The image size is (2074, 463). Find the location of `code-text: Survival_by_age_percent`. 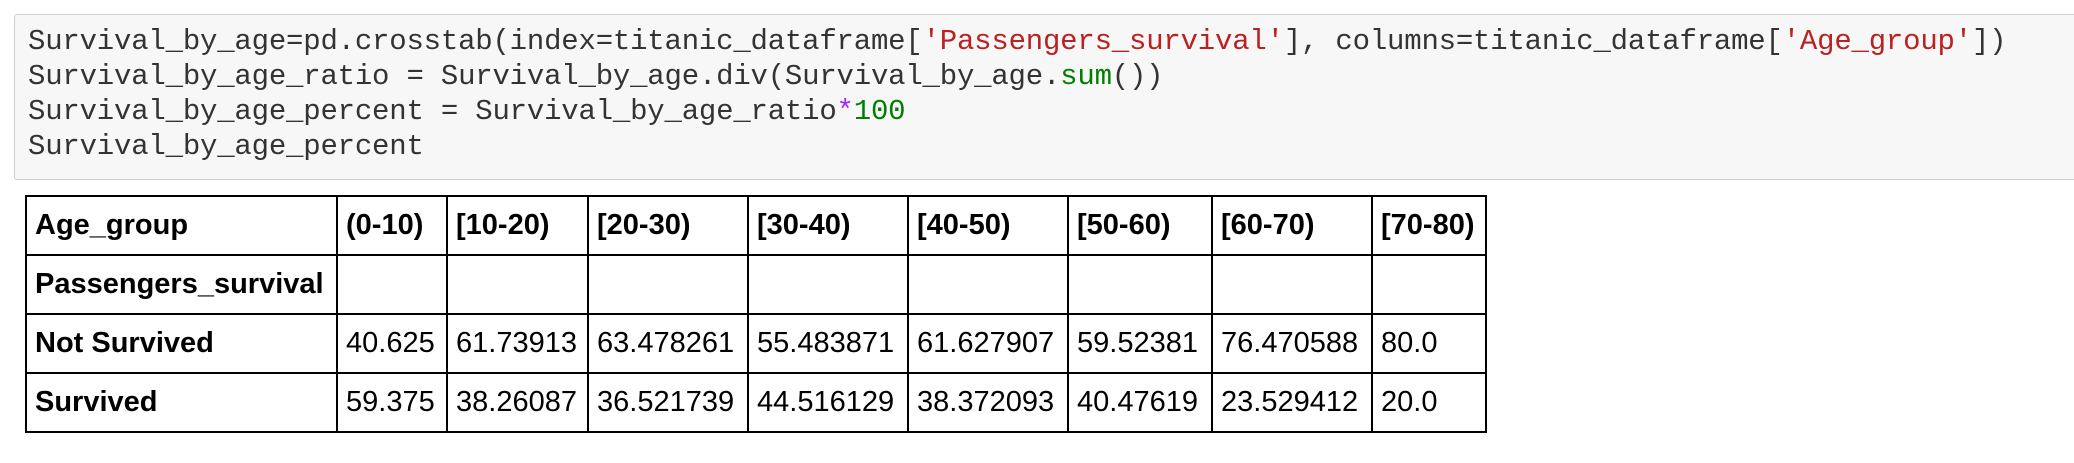

code-text: Survival_by_age_percent is located at coordinates (226, 146).